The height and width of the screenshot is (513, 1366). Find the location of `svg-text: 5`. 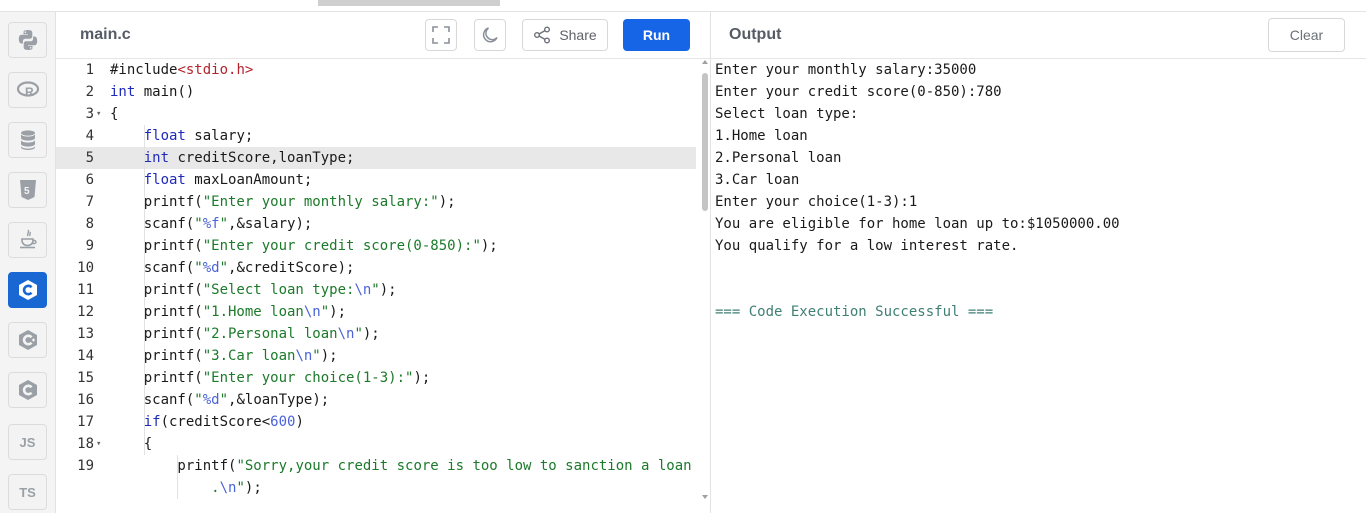

svg-text: 5 is located at coordinates (27, 191).